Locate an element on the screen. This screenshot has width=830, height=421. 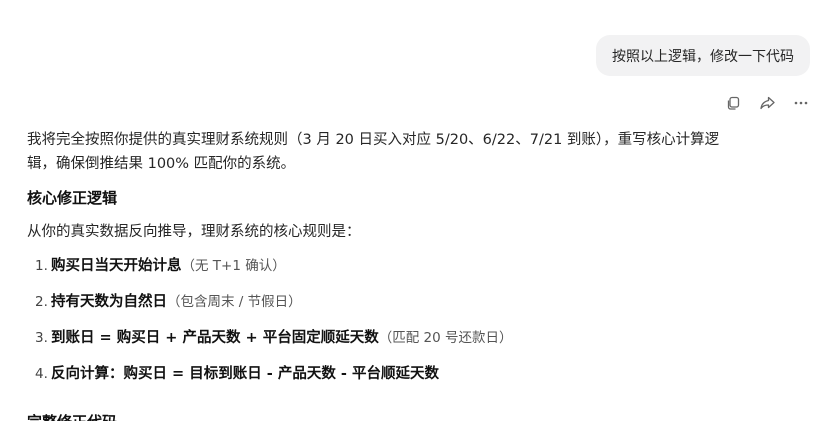
list-item: 4. 反向计算：购买日 = 目标到账日 - 产品天数 - 平台顺延天数 is located at coordinates (417, 374).